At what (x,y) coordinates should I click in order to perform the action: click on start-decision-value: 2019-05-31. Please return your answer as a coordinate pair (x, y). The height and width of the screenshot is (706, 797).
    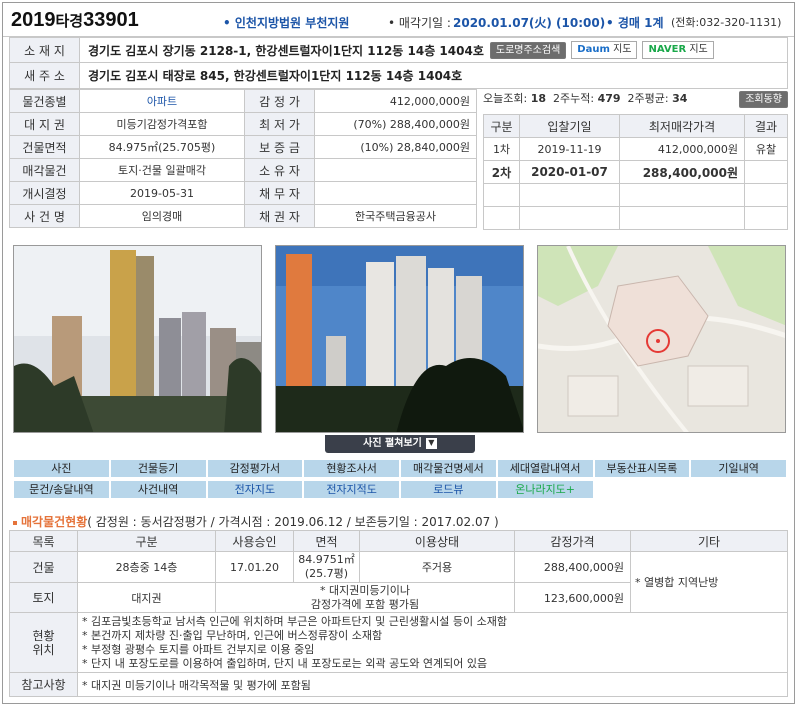
    Looking at the image, I should click on (162, 193).